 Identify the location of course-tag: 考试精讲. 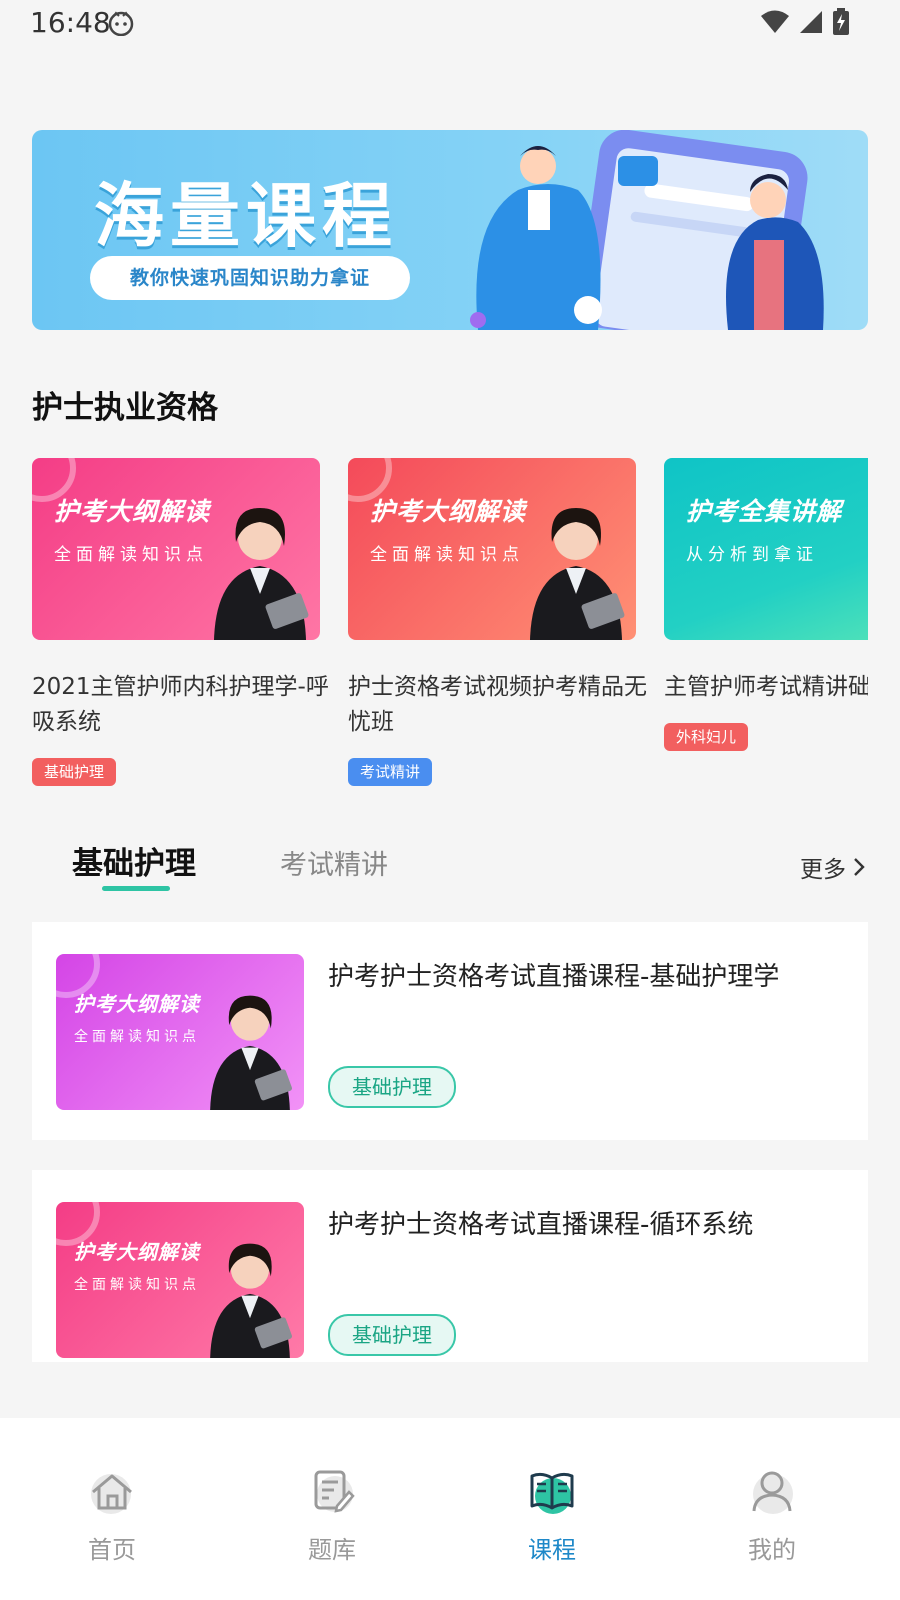
(390, 772).